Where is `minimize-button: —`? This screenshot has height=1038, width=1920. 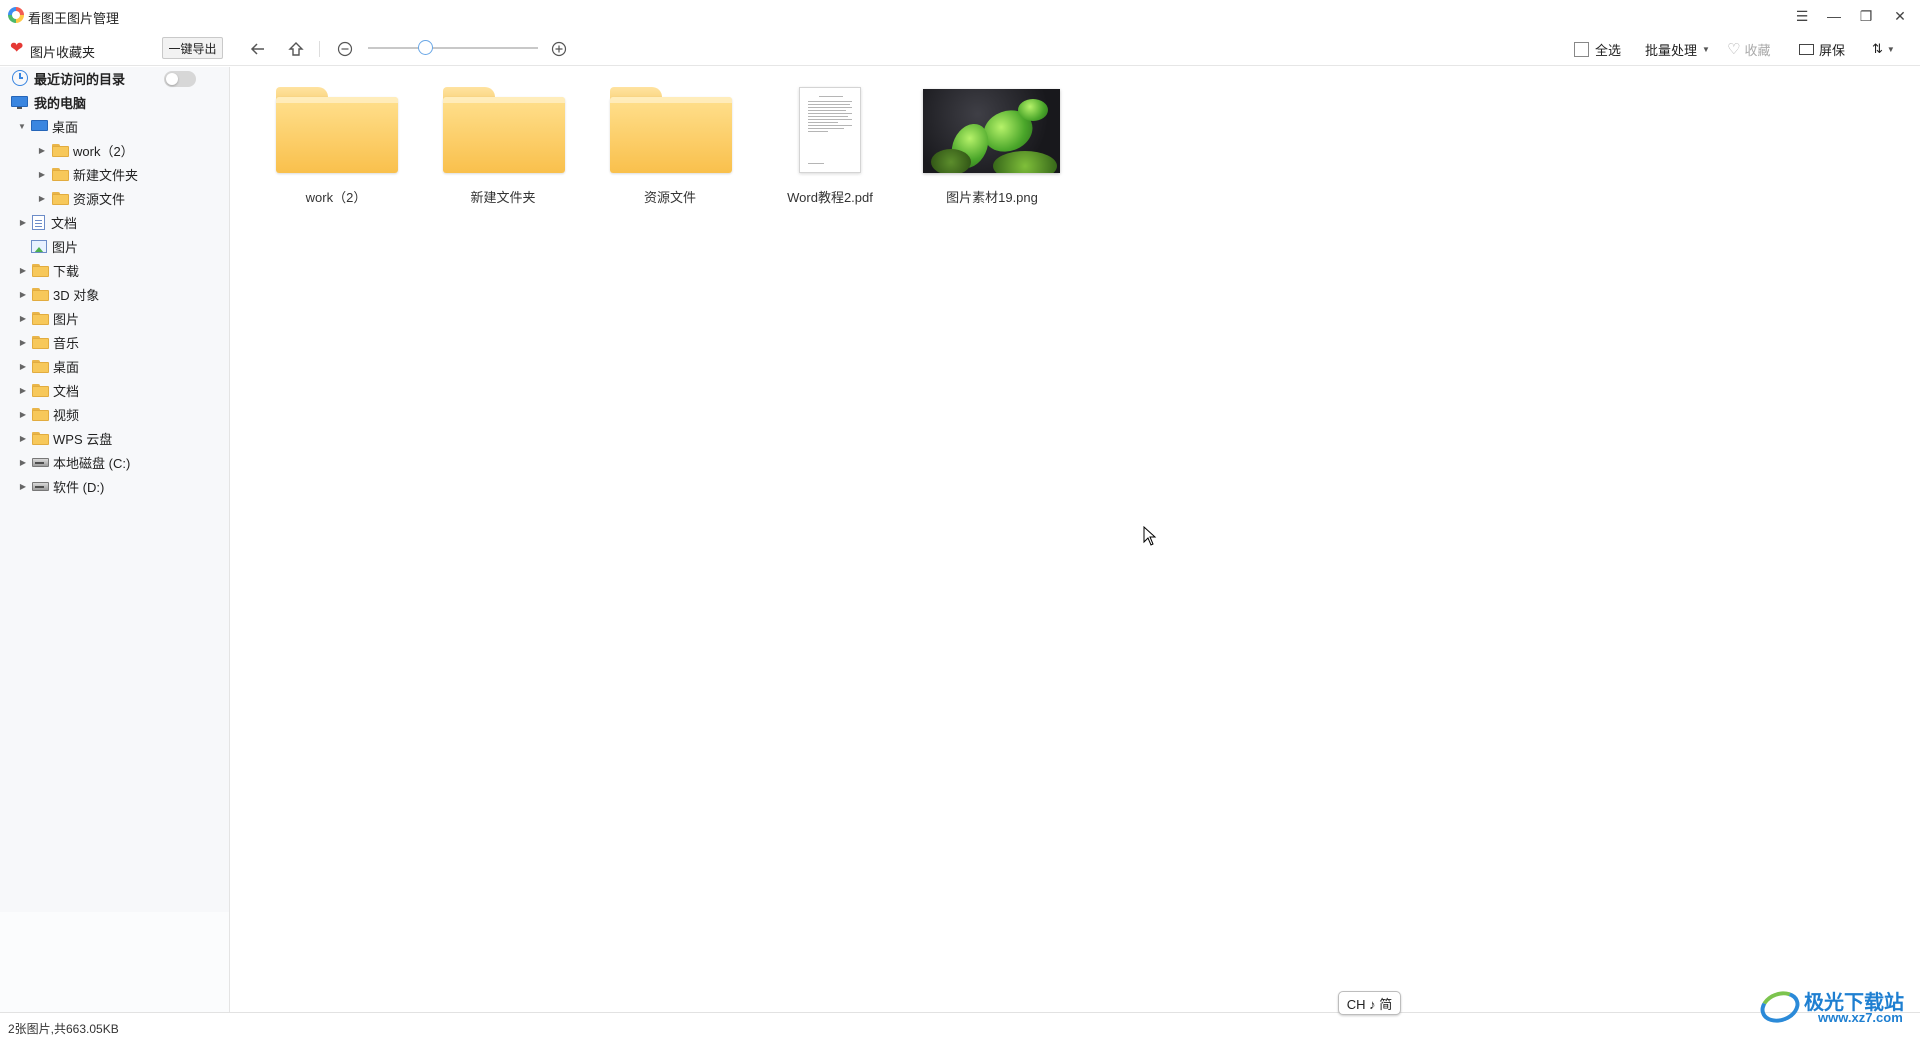
minimize-button: — is located at coordinates (1834, 16).